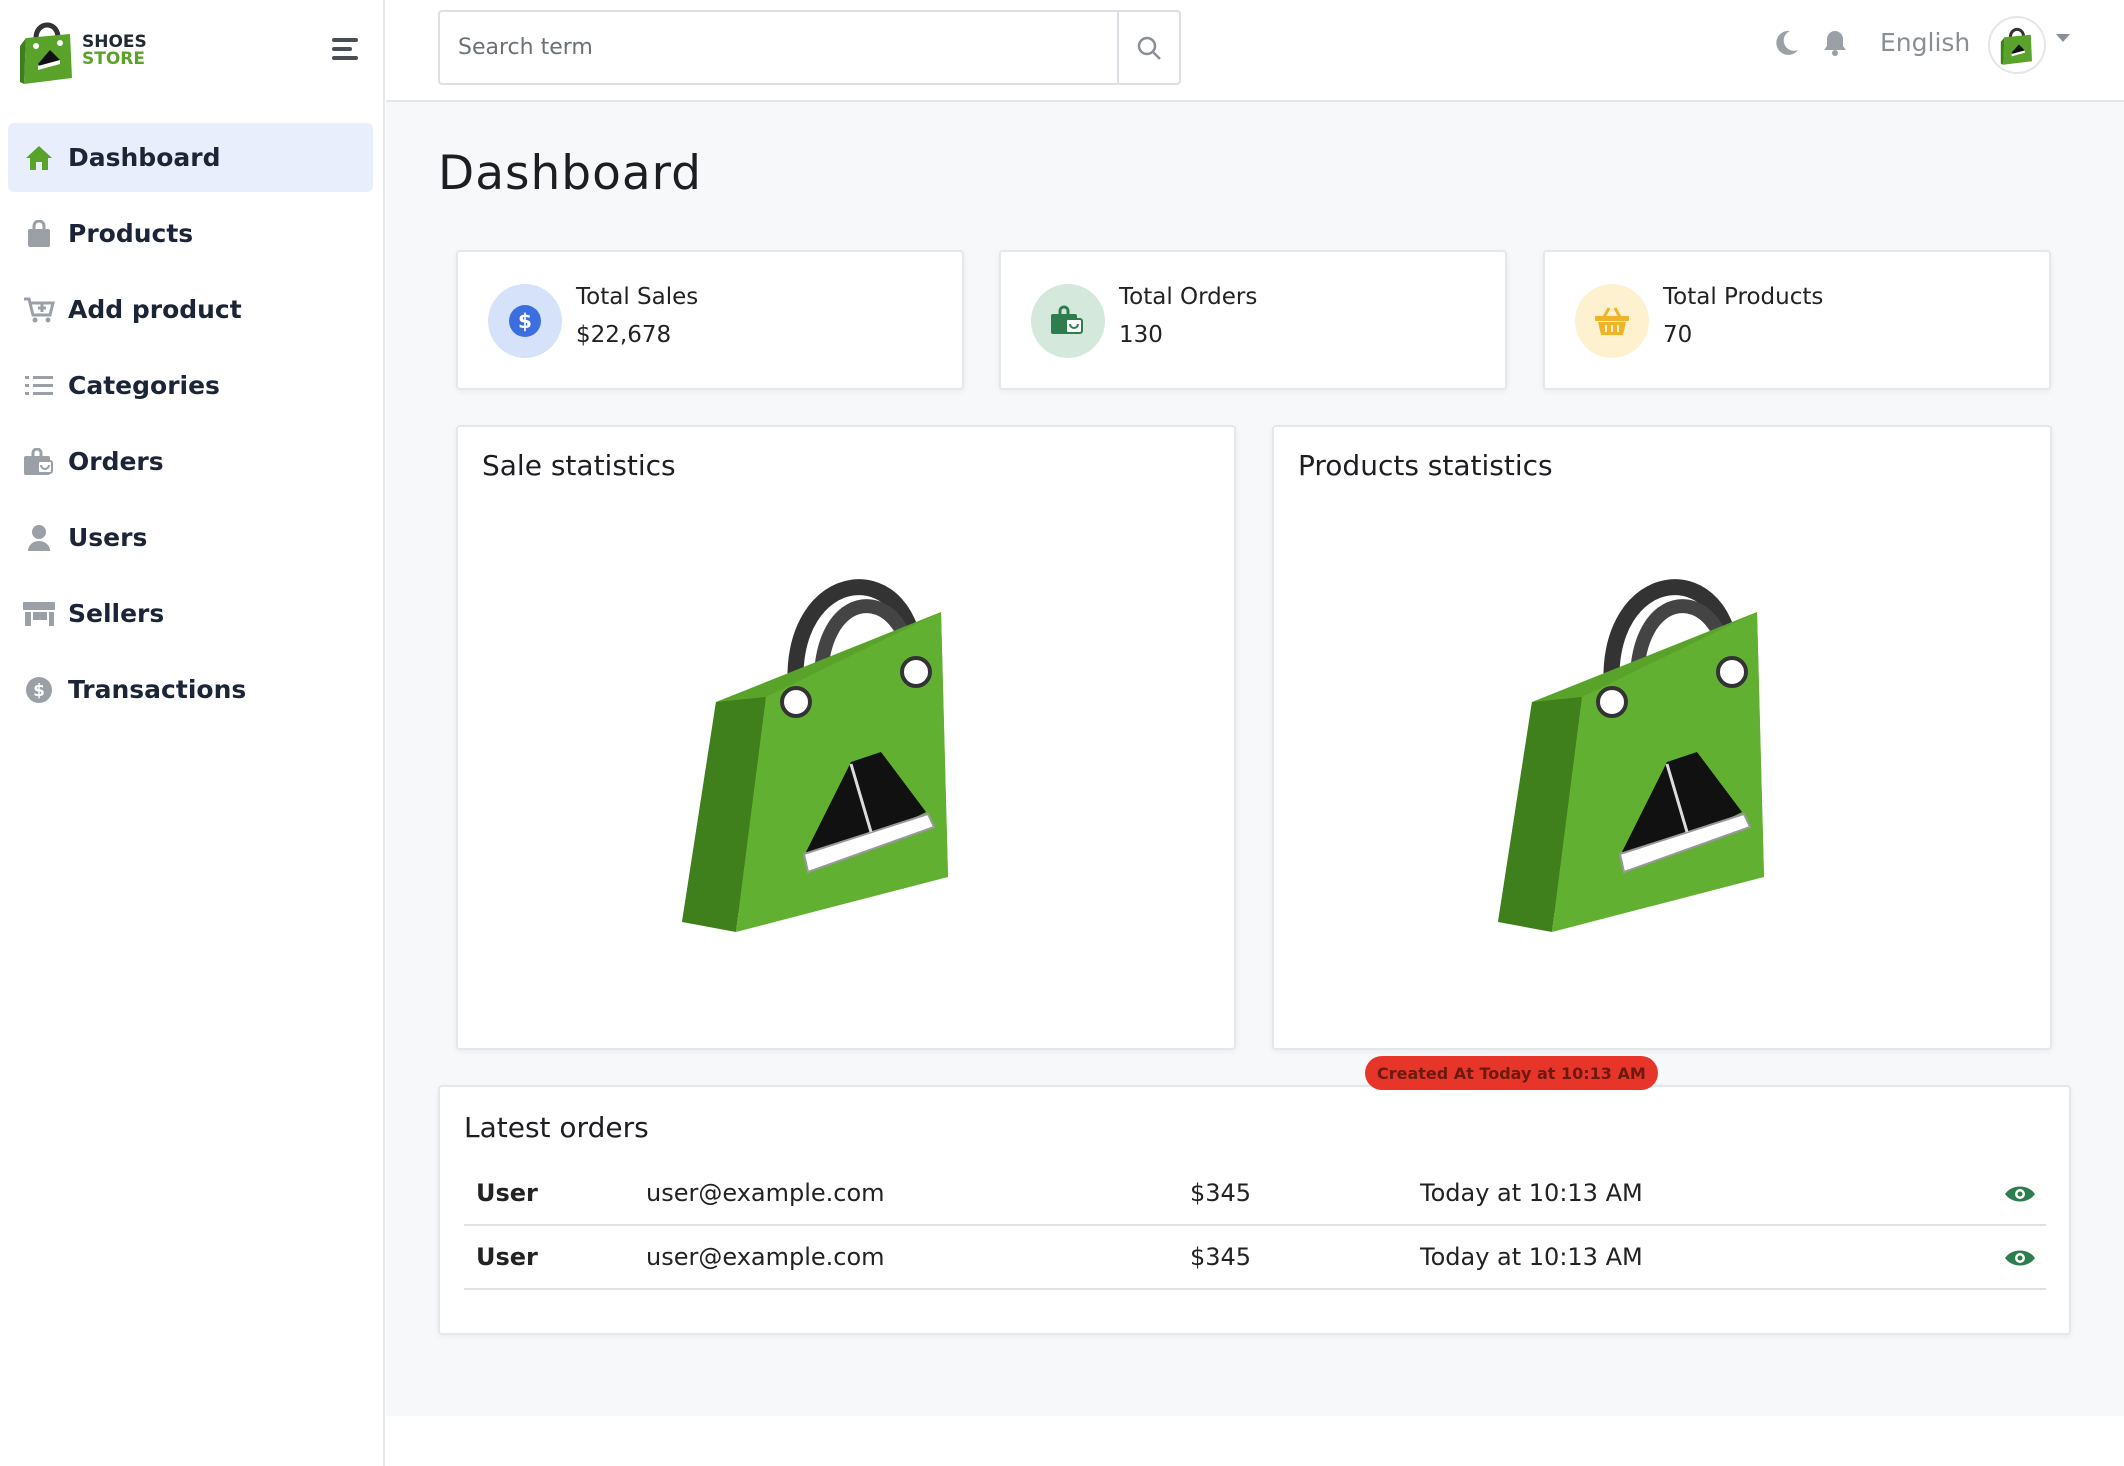  What do you see at coordinates (624, 335) in the screenshot?
I see `stat-value: $22,678` at bounding box center [624, 335].